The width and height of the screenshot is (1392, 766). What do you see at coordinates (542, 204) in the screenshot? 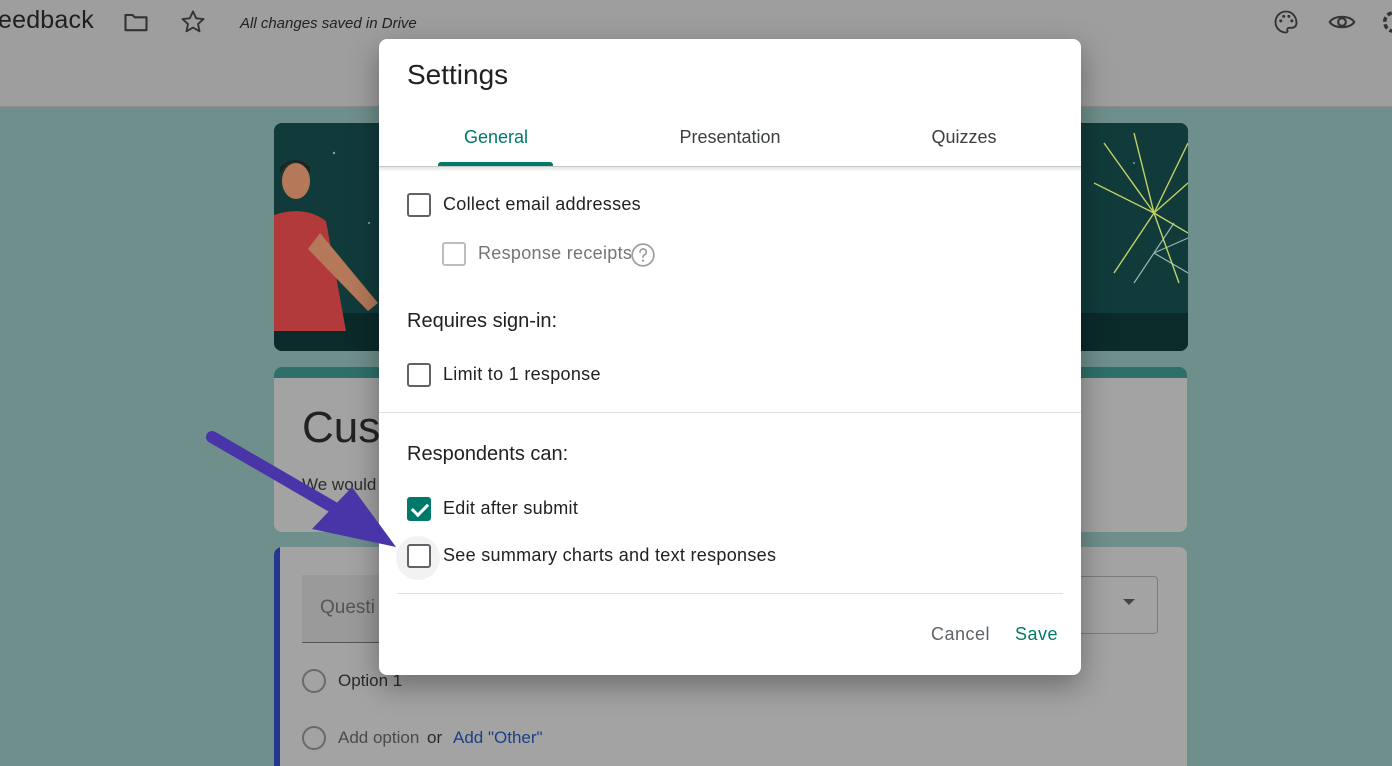
I see `collect-email-label: Collect email addresses` at bounding box center [542, 204].